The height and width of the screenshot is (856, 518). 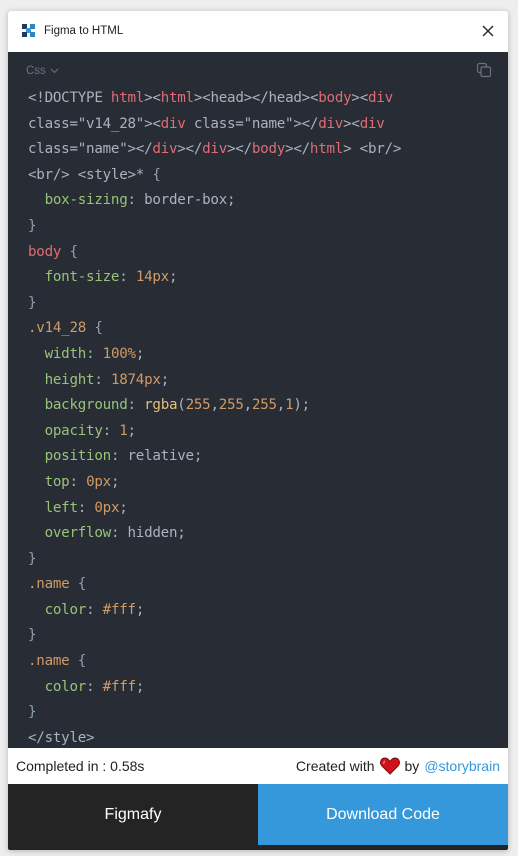 I want to click on figma-to-html-logo-icon, so click(x=28, y=30).